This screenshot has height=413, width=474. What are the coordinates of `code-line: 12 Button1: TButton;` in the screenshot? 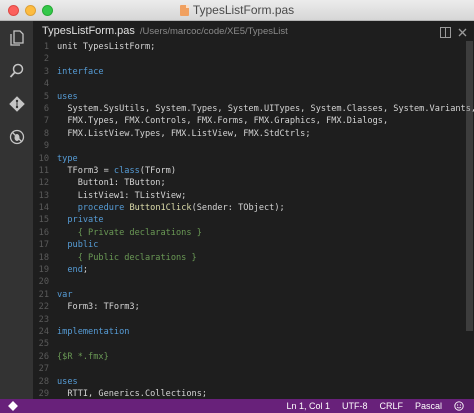 It's located at (253, 183).